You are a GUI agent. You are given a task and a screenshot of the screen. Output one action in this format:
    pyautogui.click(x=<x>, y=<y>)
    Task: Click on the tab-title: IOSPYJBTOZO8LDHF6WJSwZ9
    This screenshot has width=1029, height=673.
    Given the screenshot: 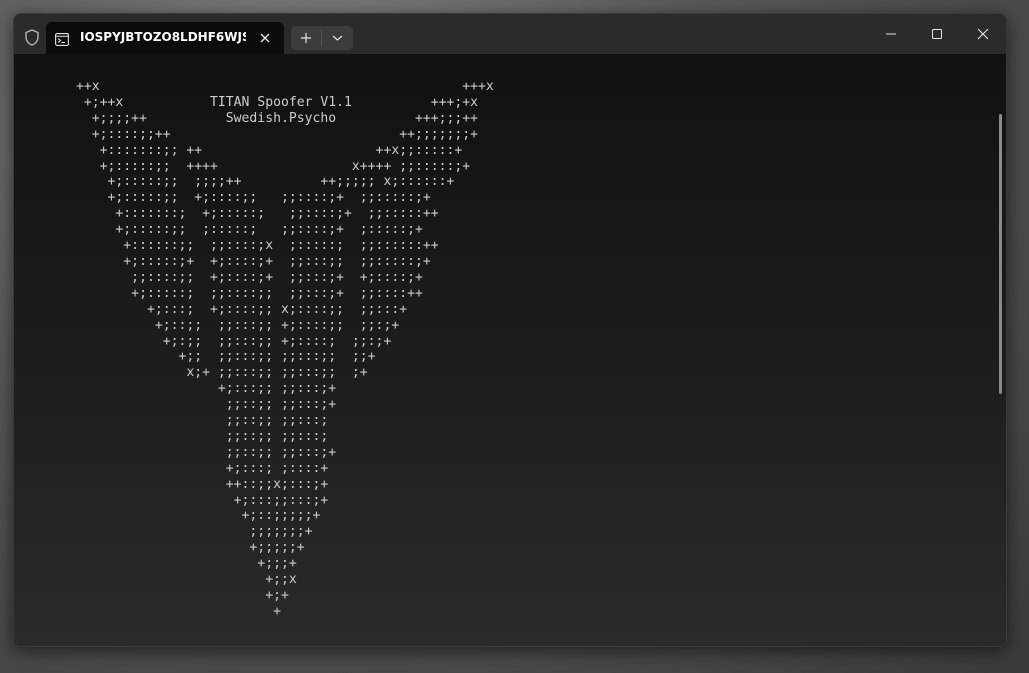 What is the action you would take?
    pyautogui.click(x=163, y=37)
    